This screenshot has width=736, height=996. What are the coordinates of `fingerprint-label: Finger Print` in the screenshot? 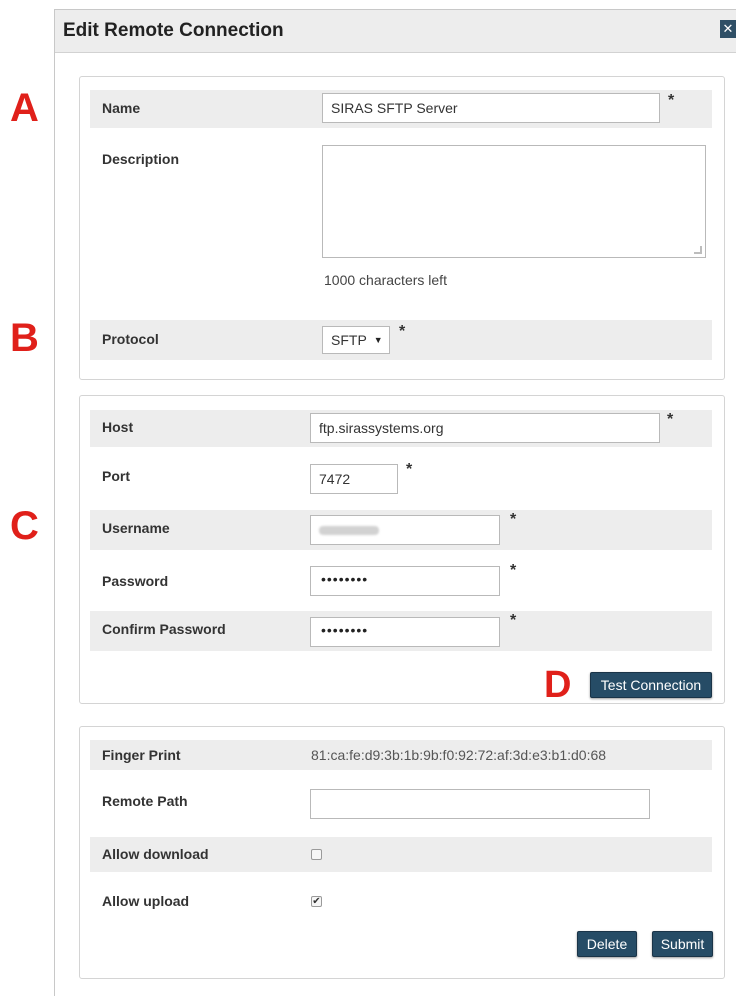 It's located at (141, 755).